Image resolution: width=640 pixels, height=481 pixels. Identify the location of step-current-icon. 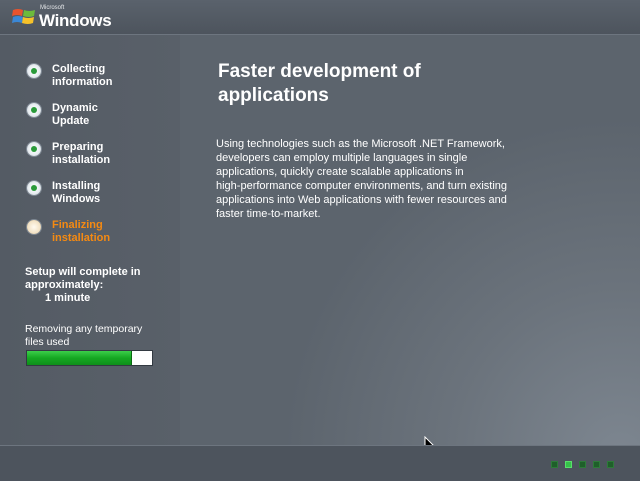
(34, 227).